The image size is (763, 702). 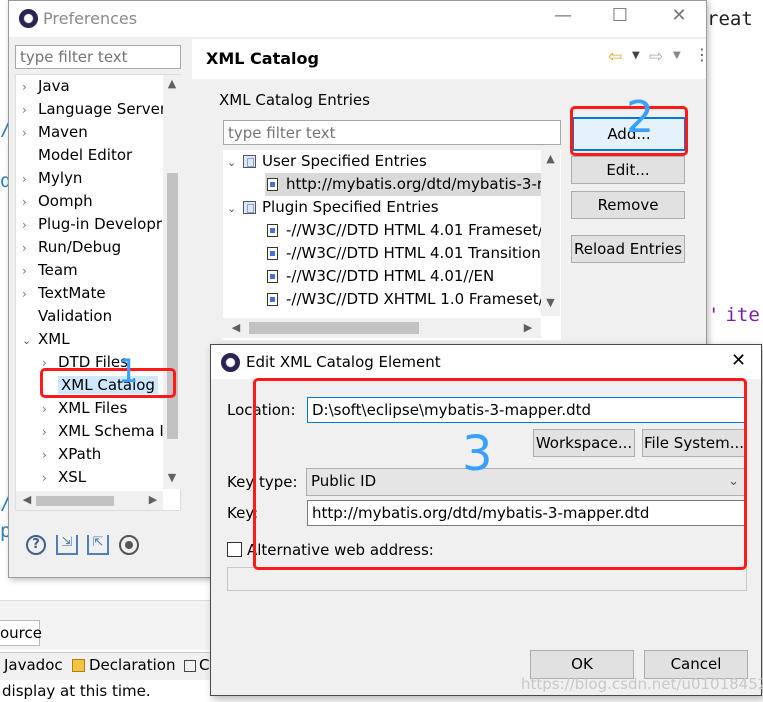 I want to click on catalog-group-label: XML Catalog Entries, so click(x=294, y=100).